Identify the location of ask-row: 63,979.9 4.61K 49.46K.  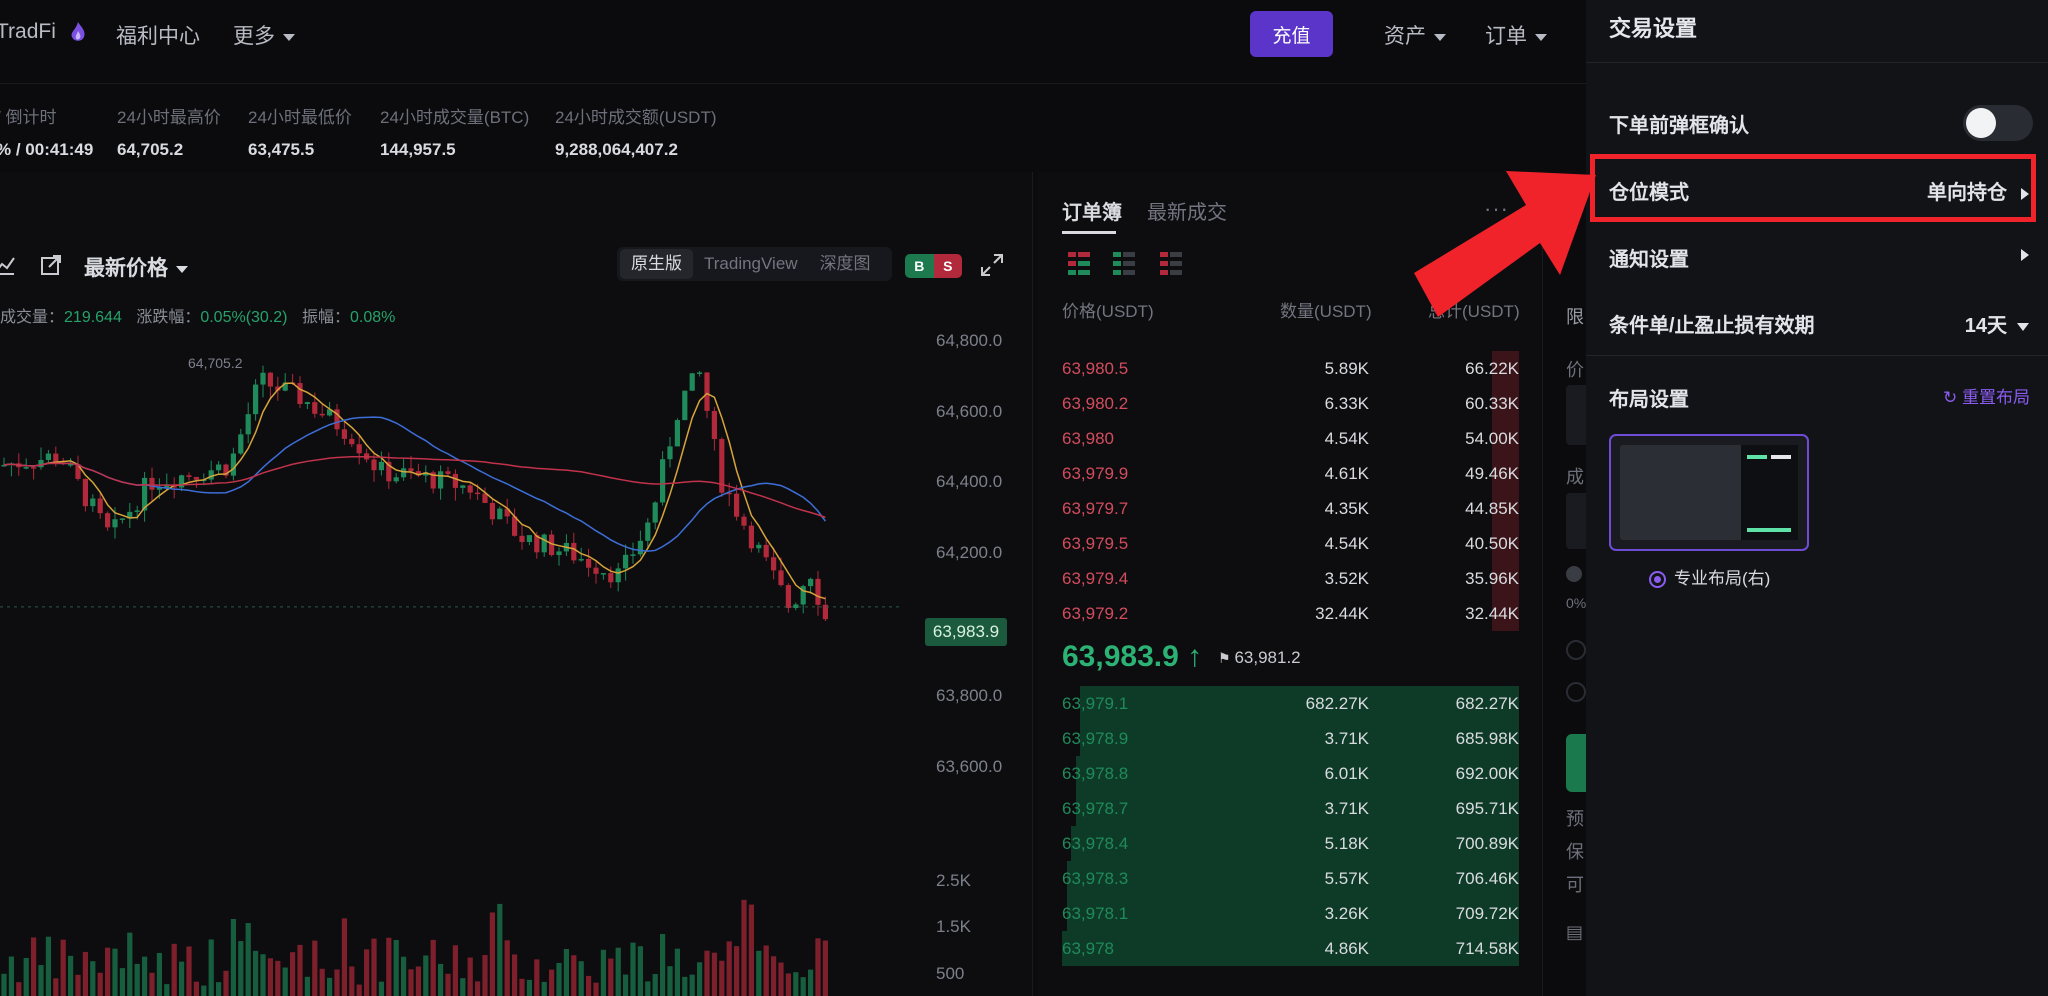
(1290, 473).